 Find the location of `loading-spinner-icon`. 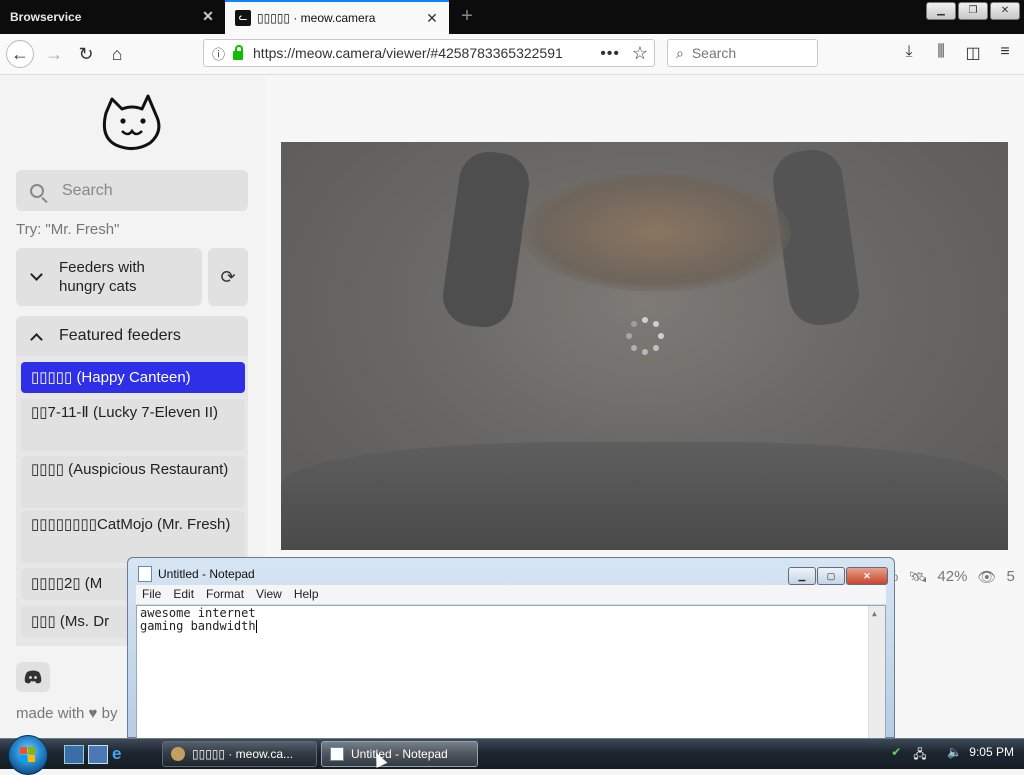

loading-spinner-icon is located at coordinates (645, 336).